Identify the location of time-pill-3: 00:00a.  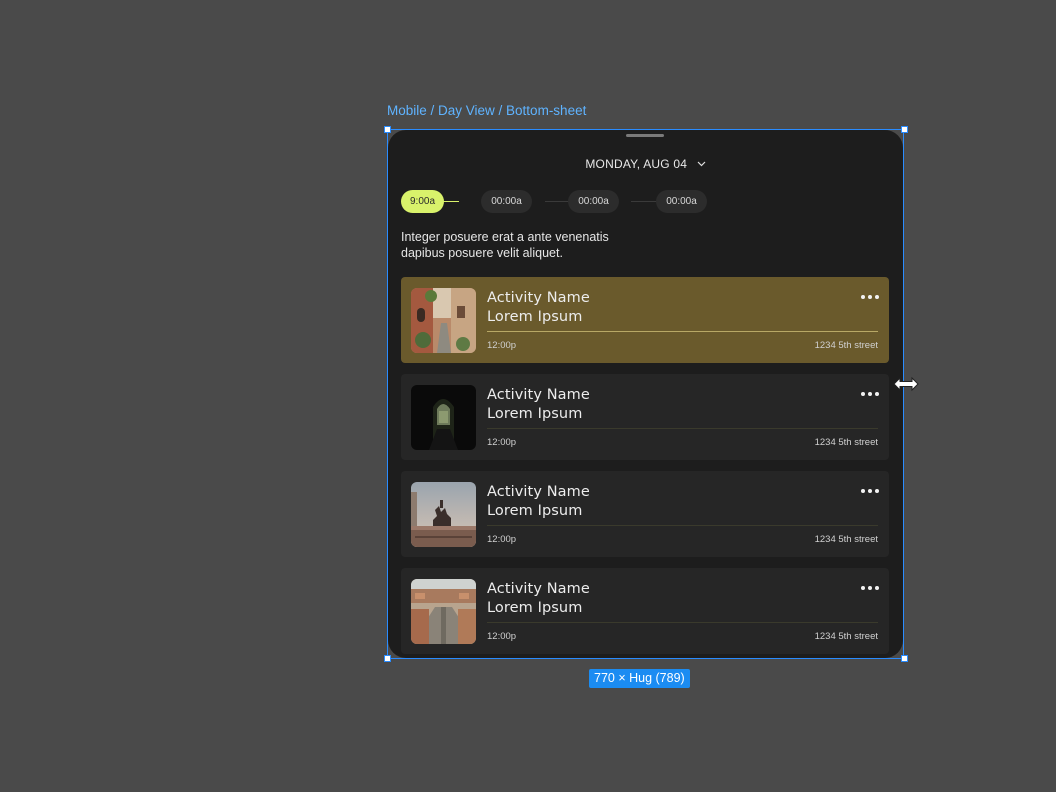
(593, 201).